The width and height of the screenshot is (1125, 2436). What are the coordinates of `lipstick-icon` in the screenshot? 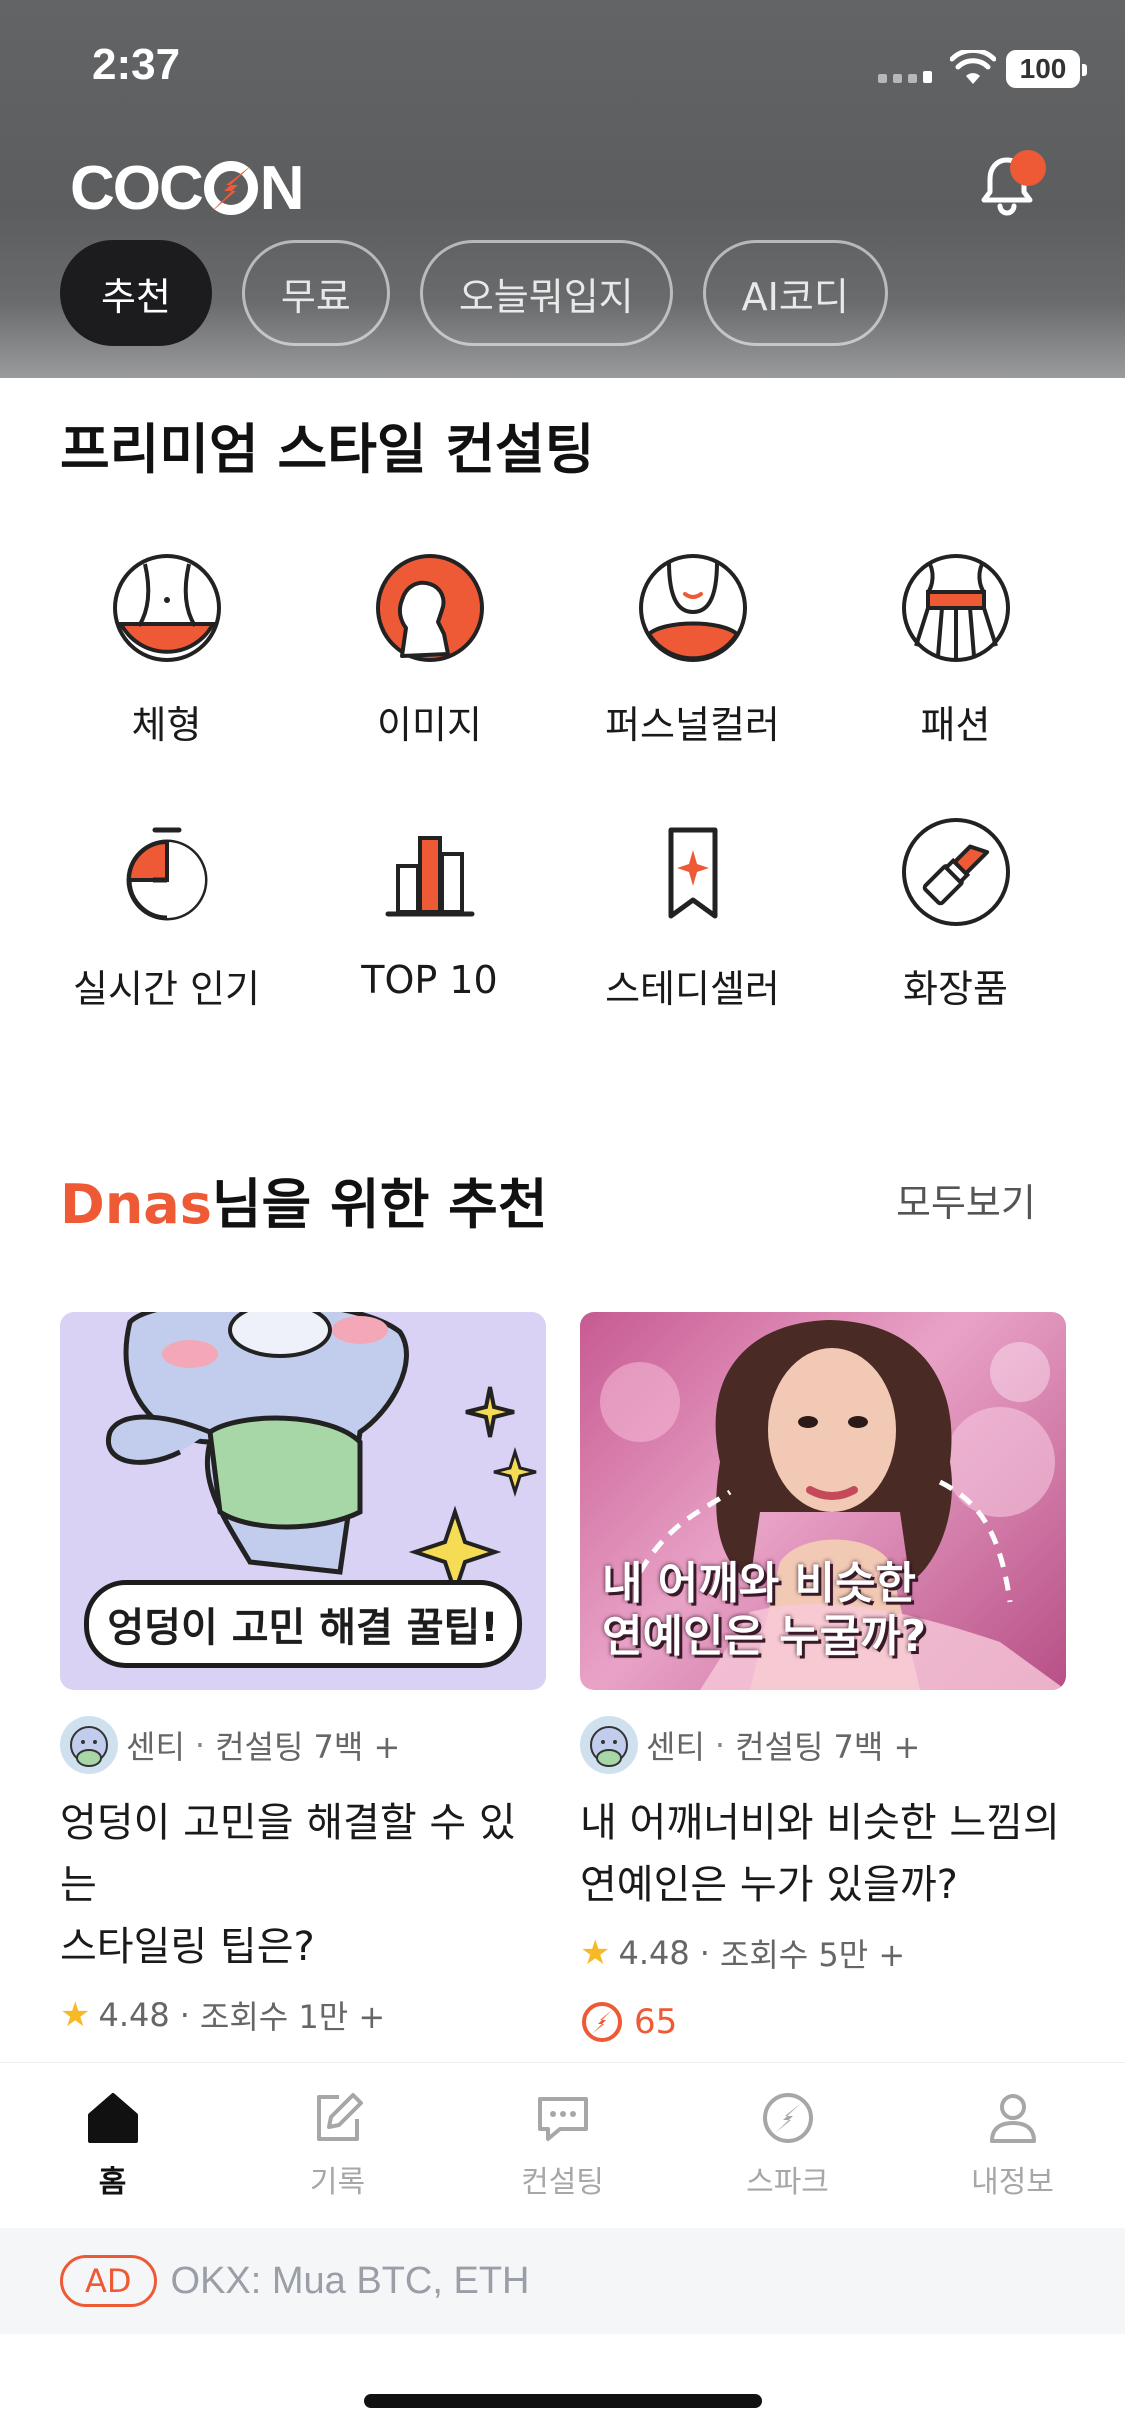 It's located at (955, 872).